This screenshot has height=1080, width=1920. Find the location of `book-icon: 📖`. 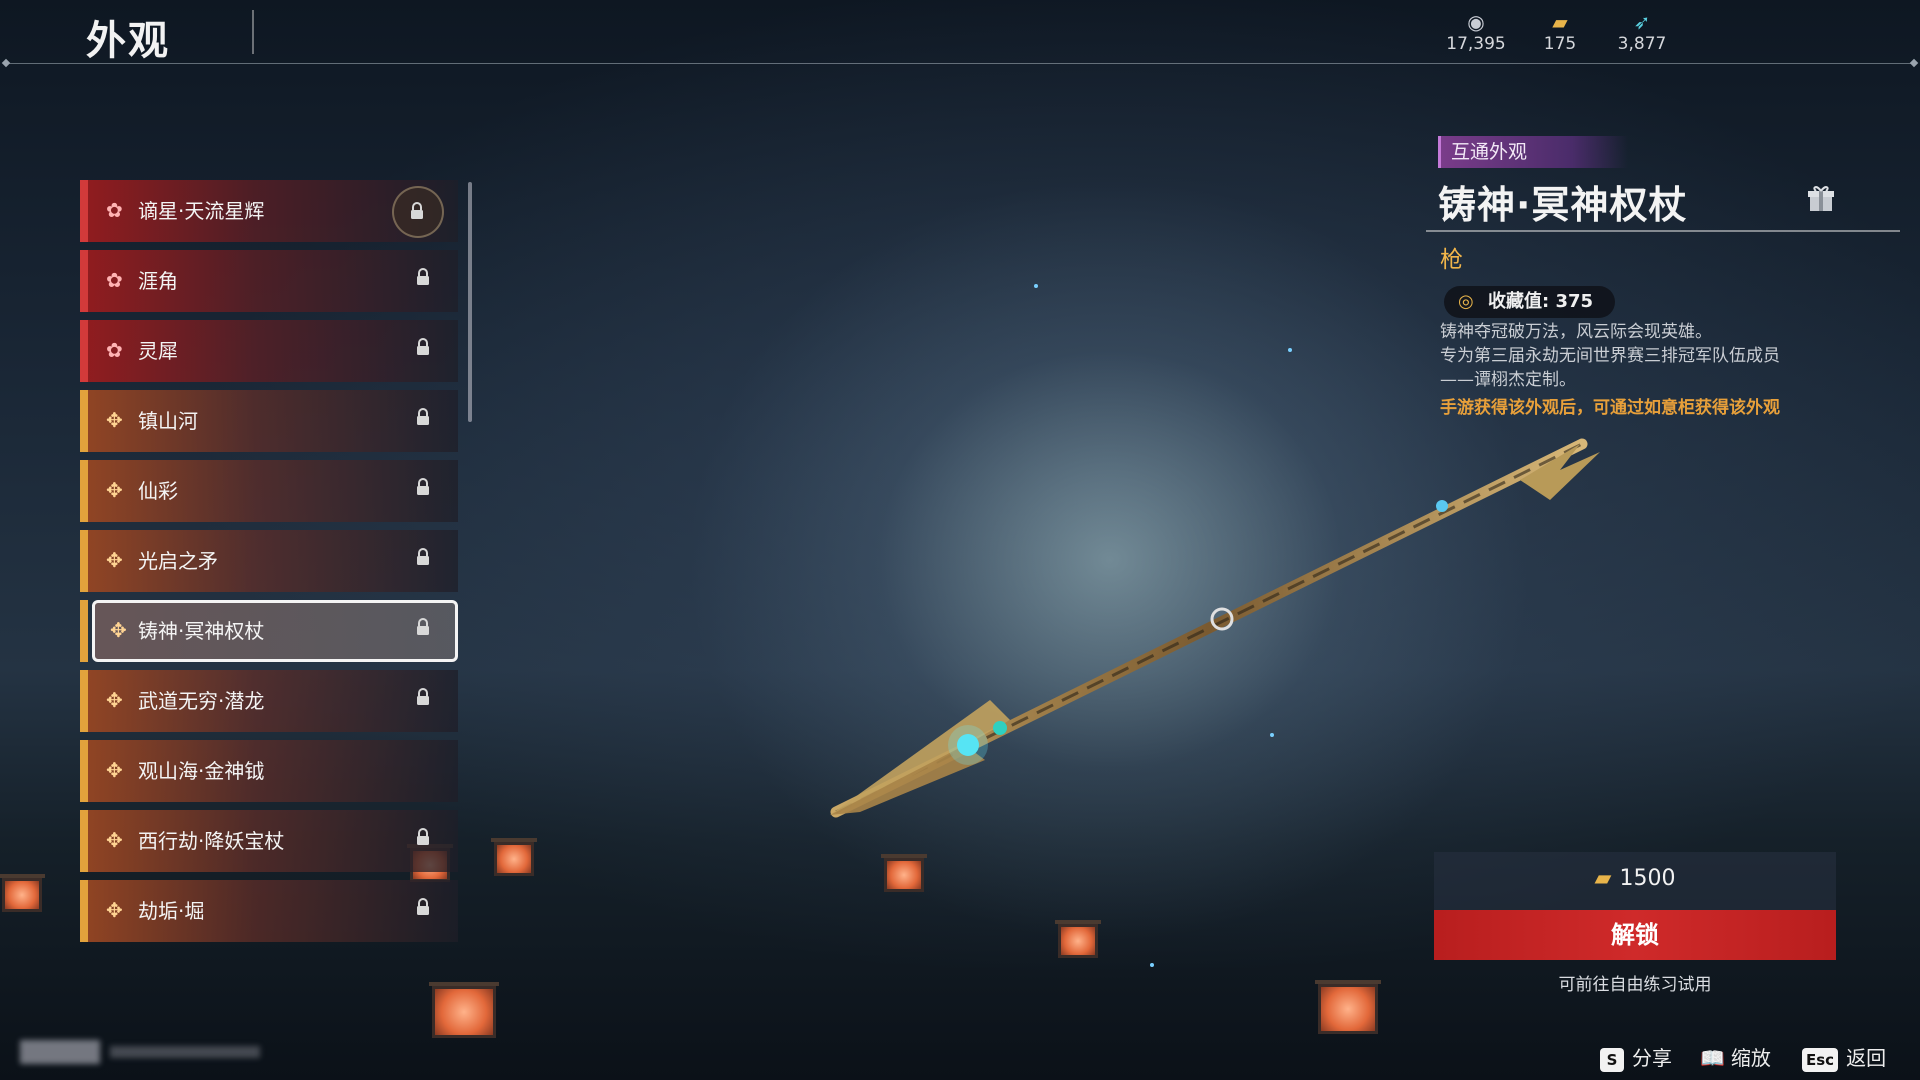

book-icon: 📖 is located at coordinates (1712, 1058).